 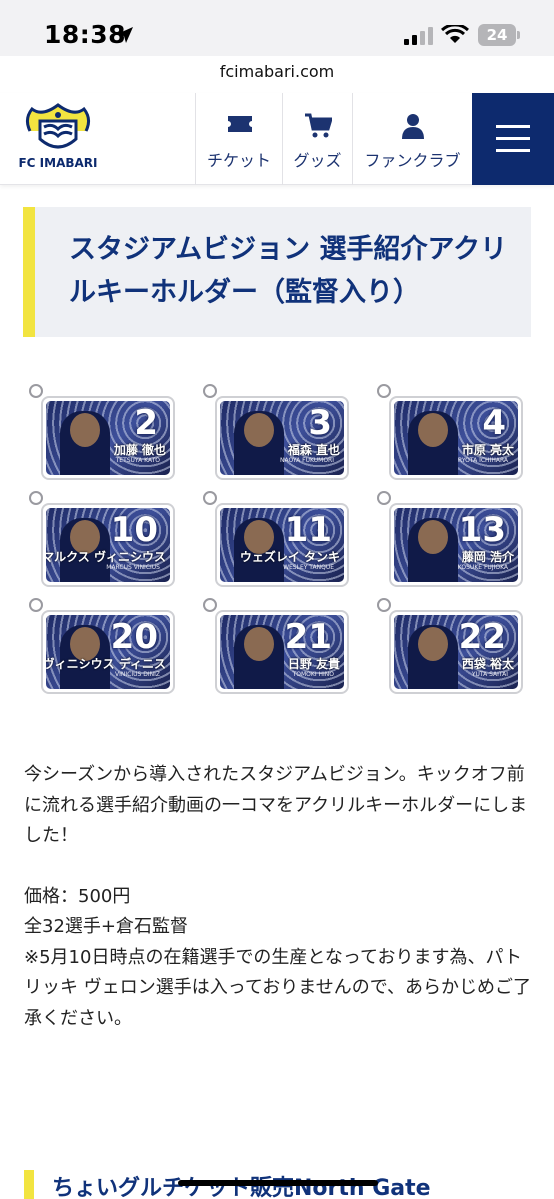 I want to click on keyholder-item: 4 市原 亮太 RYOTA ICHIHARA, so click(x=451, y=432).